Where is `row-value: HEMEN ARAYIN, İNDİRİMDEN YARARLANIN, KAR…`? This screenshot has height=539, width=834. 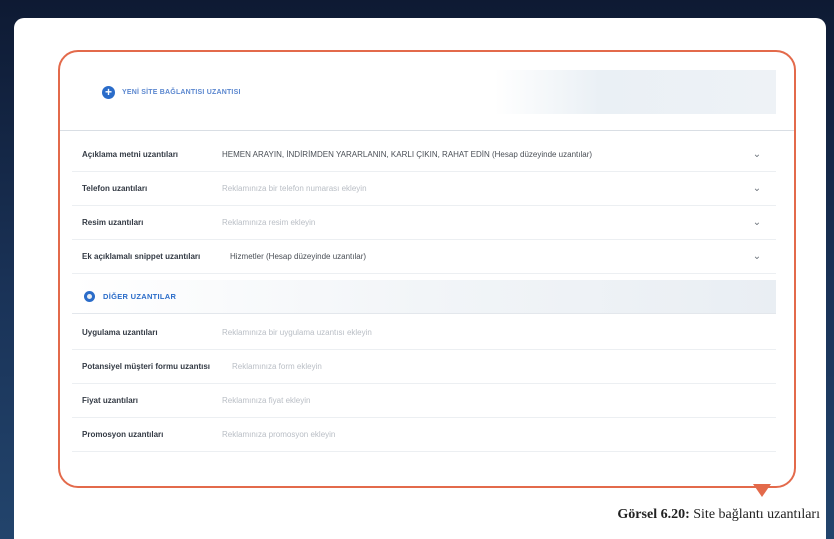 row-value: HEMEN ARAYIN, İNDİRİMDEN YARARLANIN, KAR… is located at coordinates (407, 154).